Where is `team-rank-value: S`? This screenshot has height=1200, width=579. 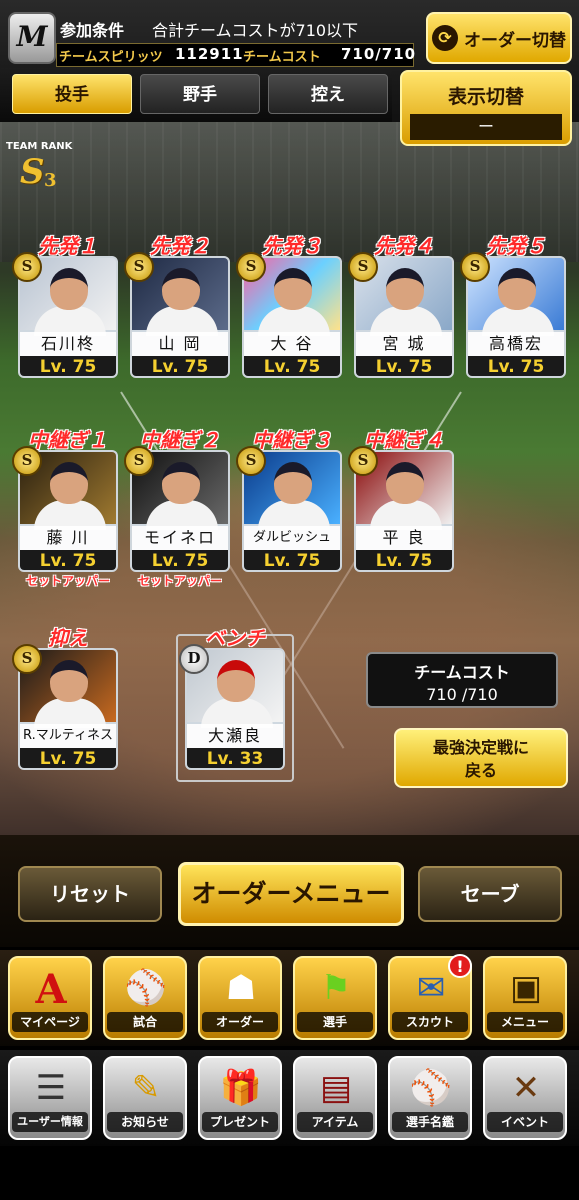
team-rank-value: S is located at coordinates (32, 172).